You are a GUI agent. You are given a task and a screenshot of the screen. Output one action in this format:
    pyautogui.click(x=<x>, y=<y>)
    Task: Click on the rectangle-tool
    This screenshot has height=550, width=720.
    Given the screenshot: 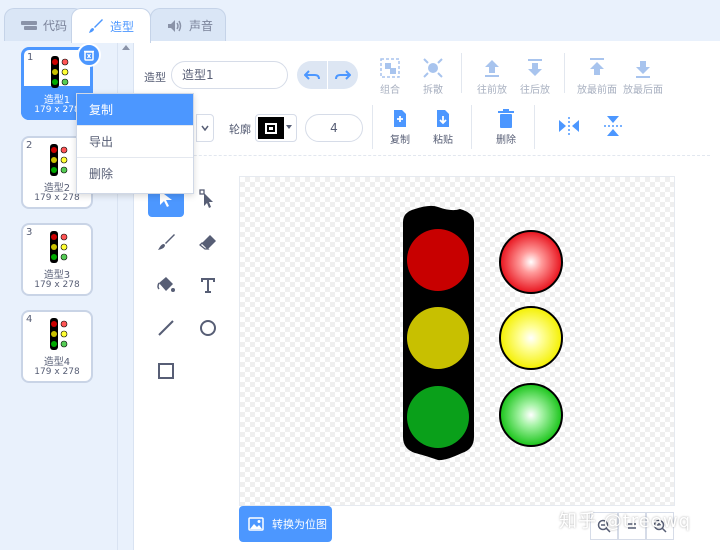 What is the action you would take?
    pyautogui.click(x=166, y=371)
    